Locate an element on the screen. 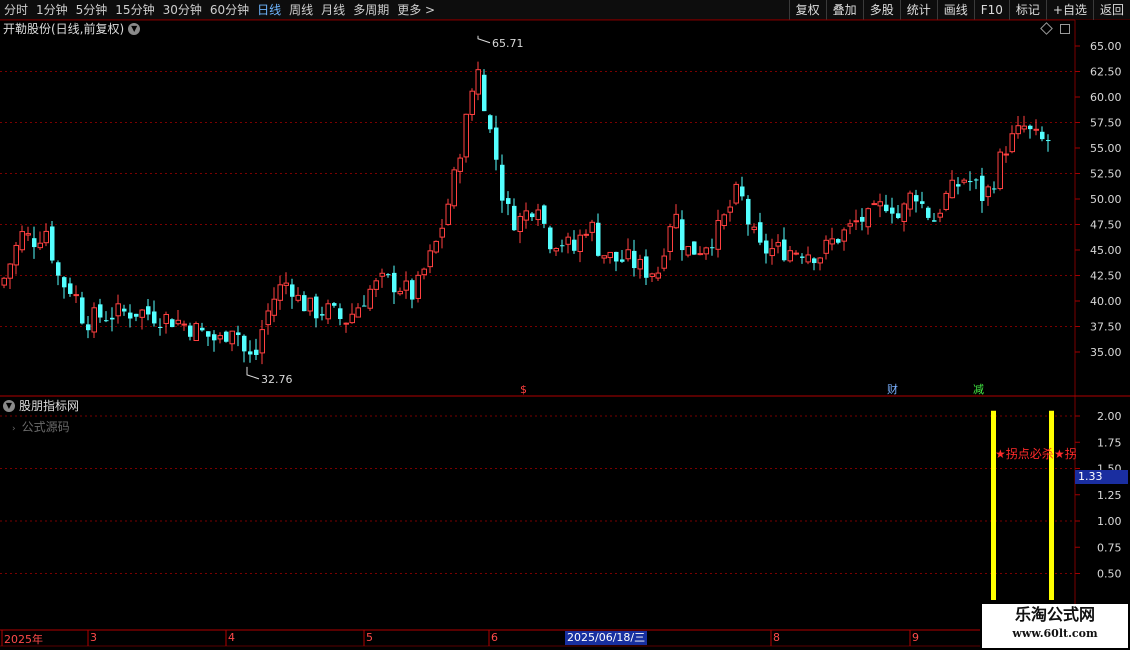 Image resolution: width=1130 pixels, height=650 pixels. formula-source-link: › 公式源码 is located at coordinates (41, 426).